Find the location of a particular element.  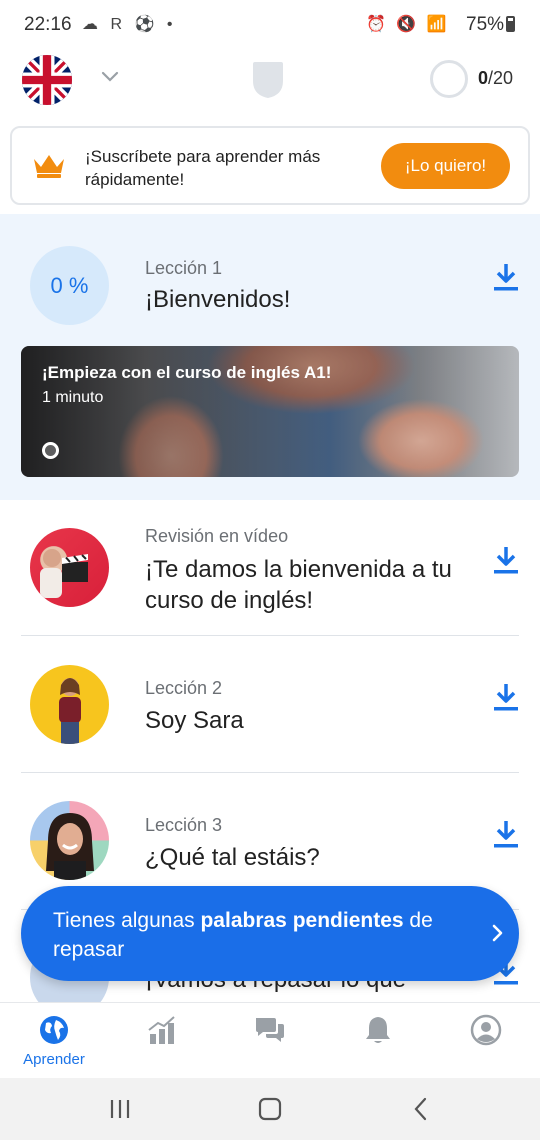

home-icon is located at coordinates (270, 1109).